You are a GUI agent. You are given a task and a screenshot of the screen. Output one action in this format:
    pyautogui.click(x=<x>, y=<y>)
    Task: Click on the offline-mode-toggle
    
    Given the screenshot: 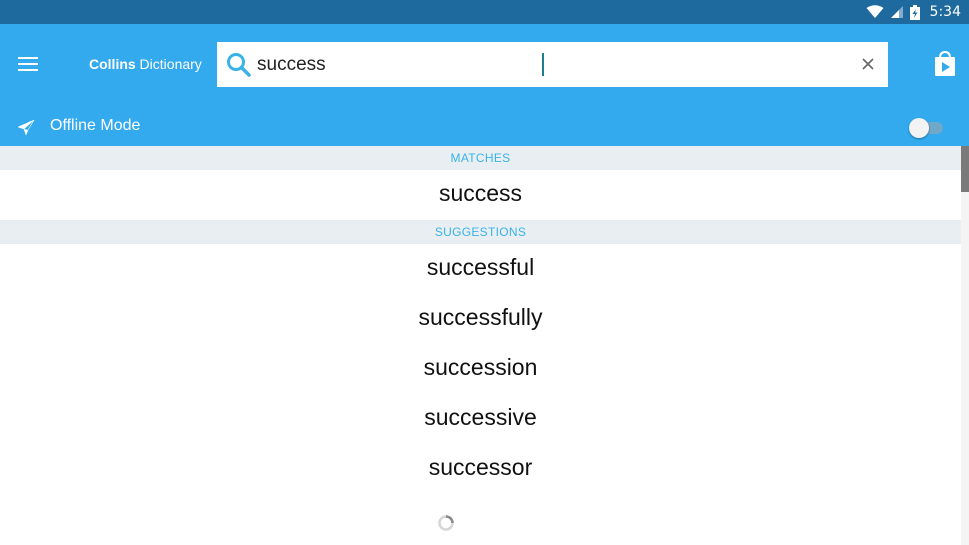 What is the action you would take?
    pyautogui.click(x=926, y=128)
    